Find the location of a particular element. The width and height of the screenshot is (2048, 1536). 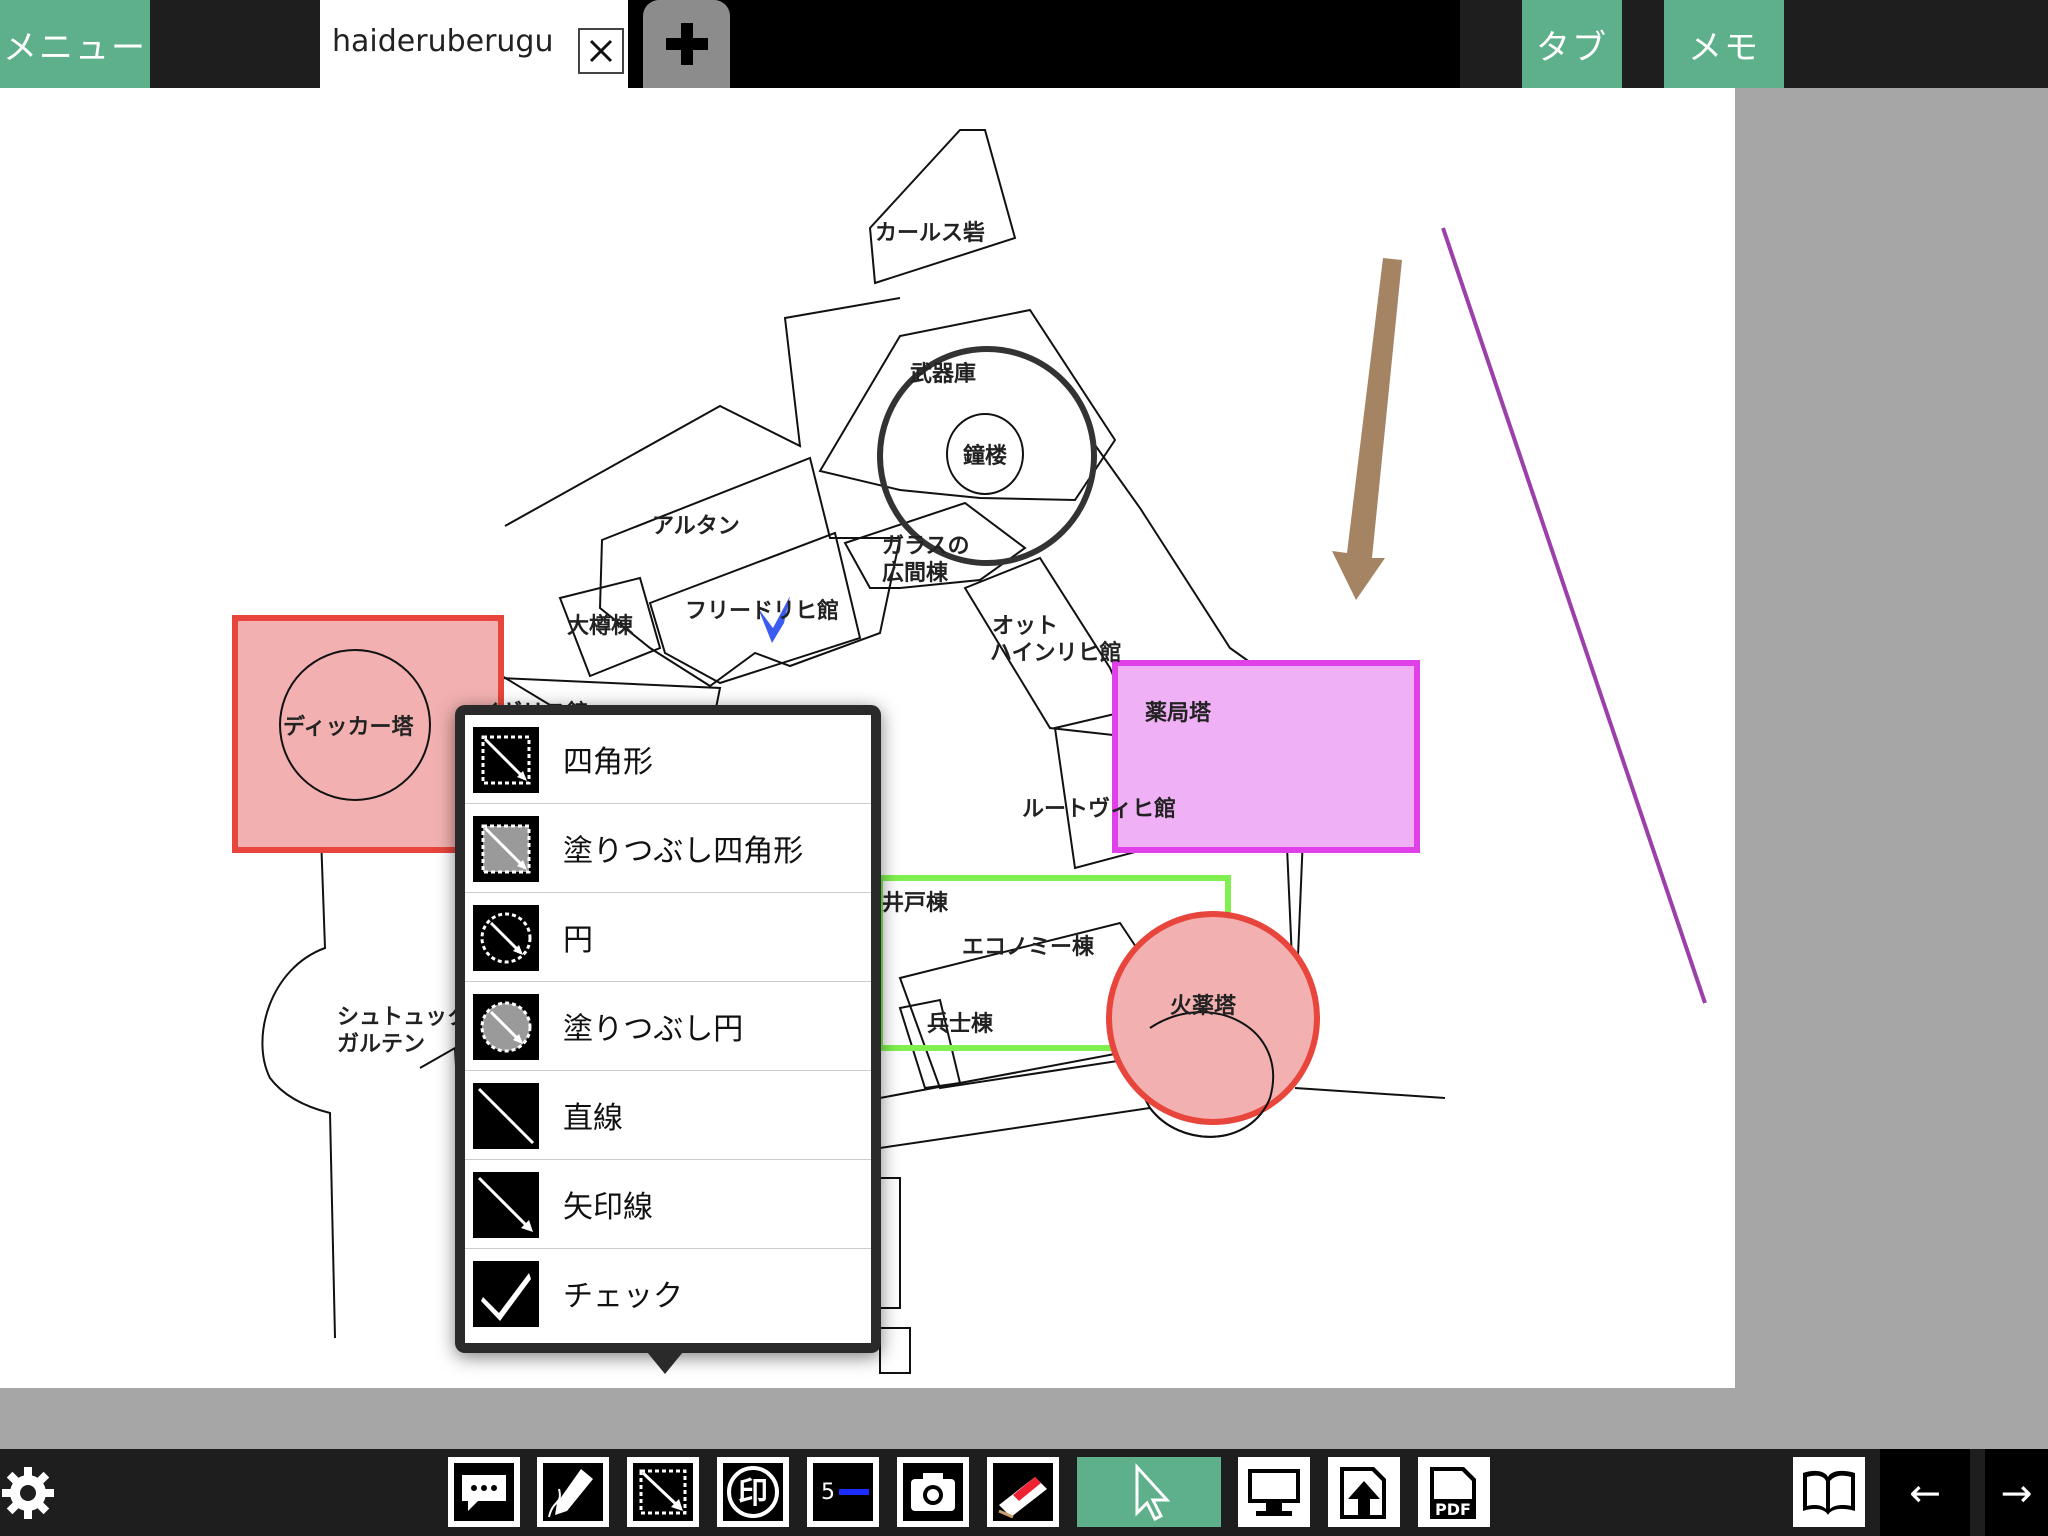

comment-button is located at coordinates (484, 1492).